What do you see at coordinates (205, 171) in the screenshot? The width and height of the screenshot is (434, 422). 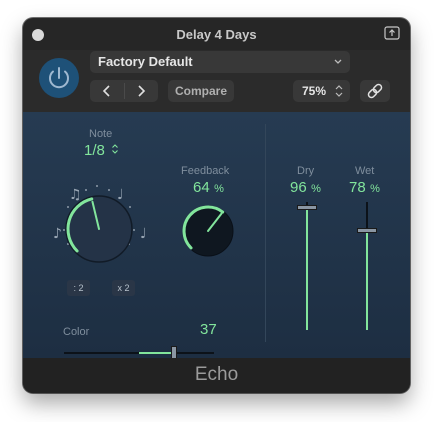 I see `feedback-label: Feedback` at bounding box center [205, 171].